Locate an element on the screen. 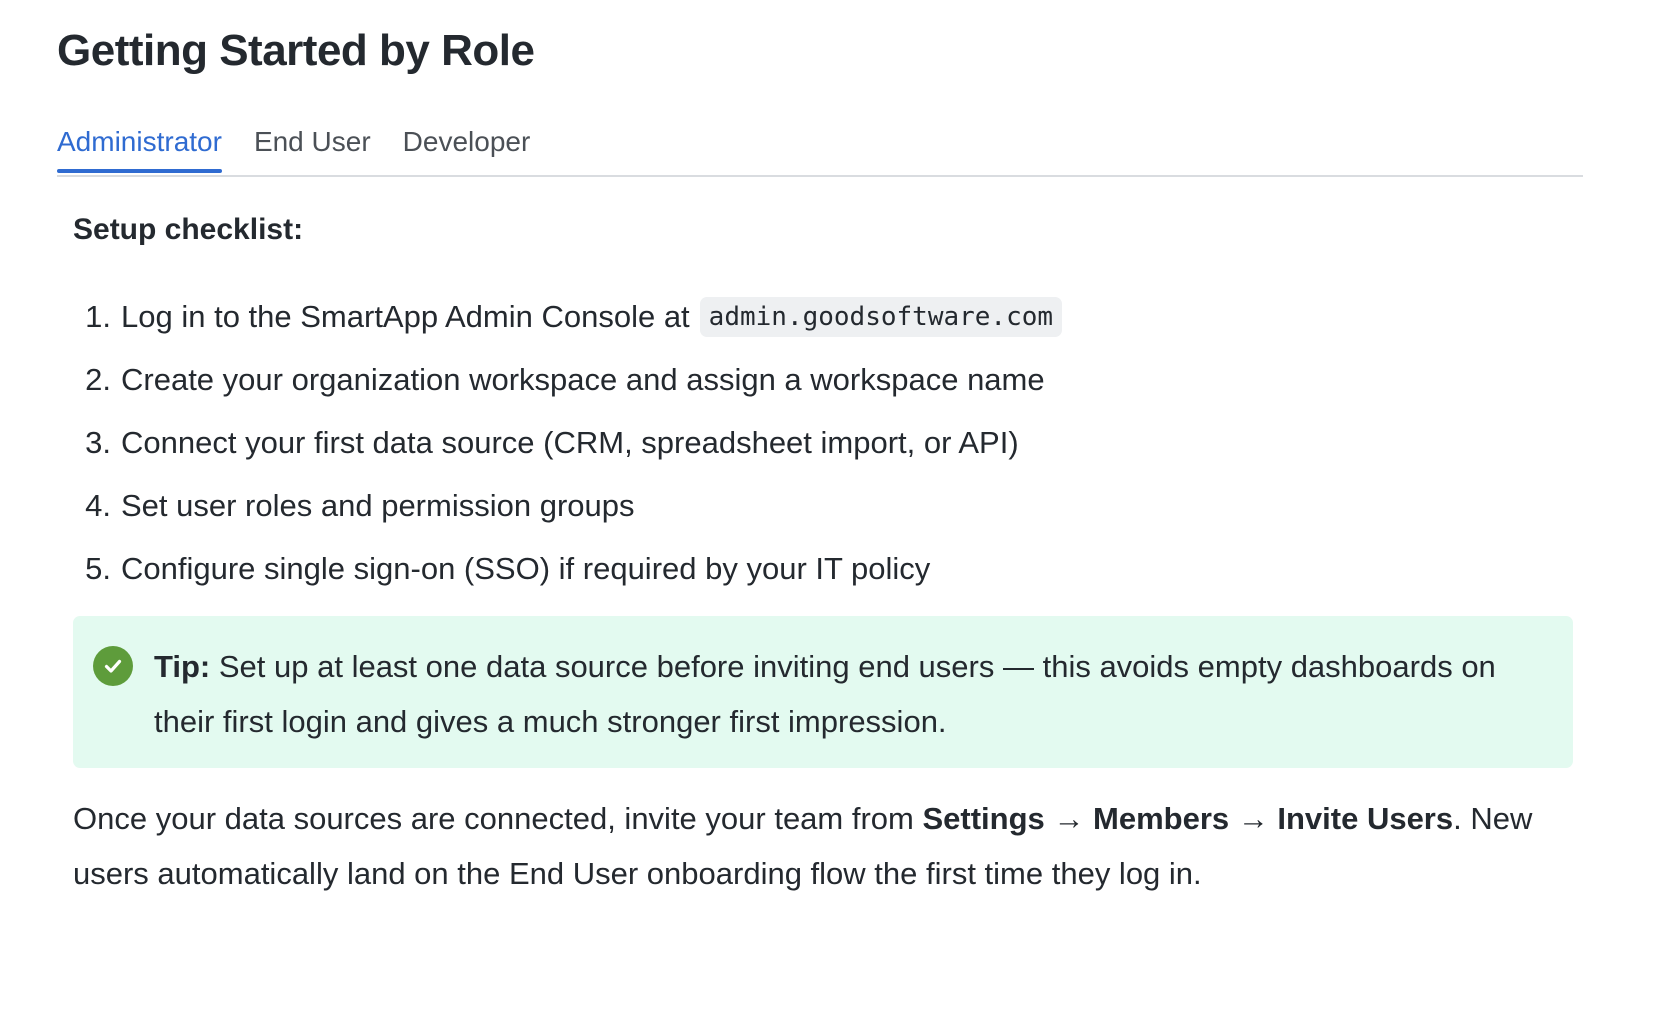  checklist-item: 4. Set user roles and permission groups is located at coordinates (567, 505).